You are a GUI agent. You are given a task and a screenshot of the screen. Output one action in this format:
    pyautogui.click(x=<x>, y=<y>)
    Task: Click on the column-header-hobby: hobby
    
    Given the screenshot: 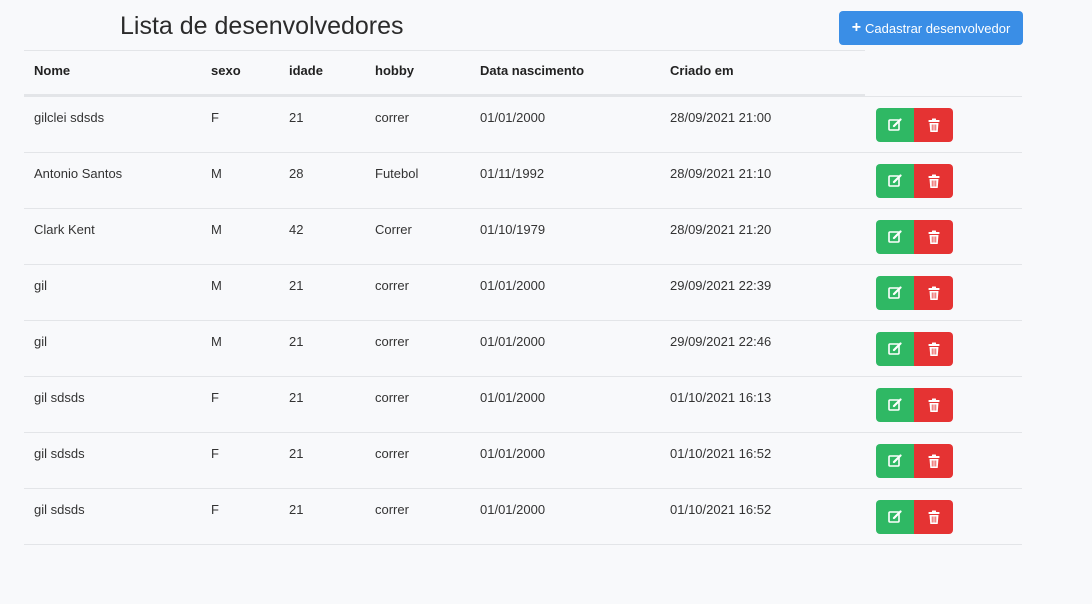 What is the action you would take?
    pyautogui.click(x=394, y=70)
    